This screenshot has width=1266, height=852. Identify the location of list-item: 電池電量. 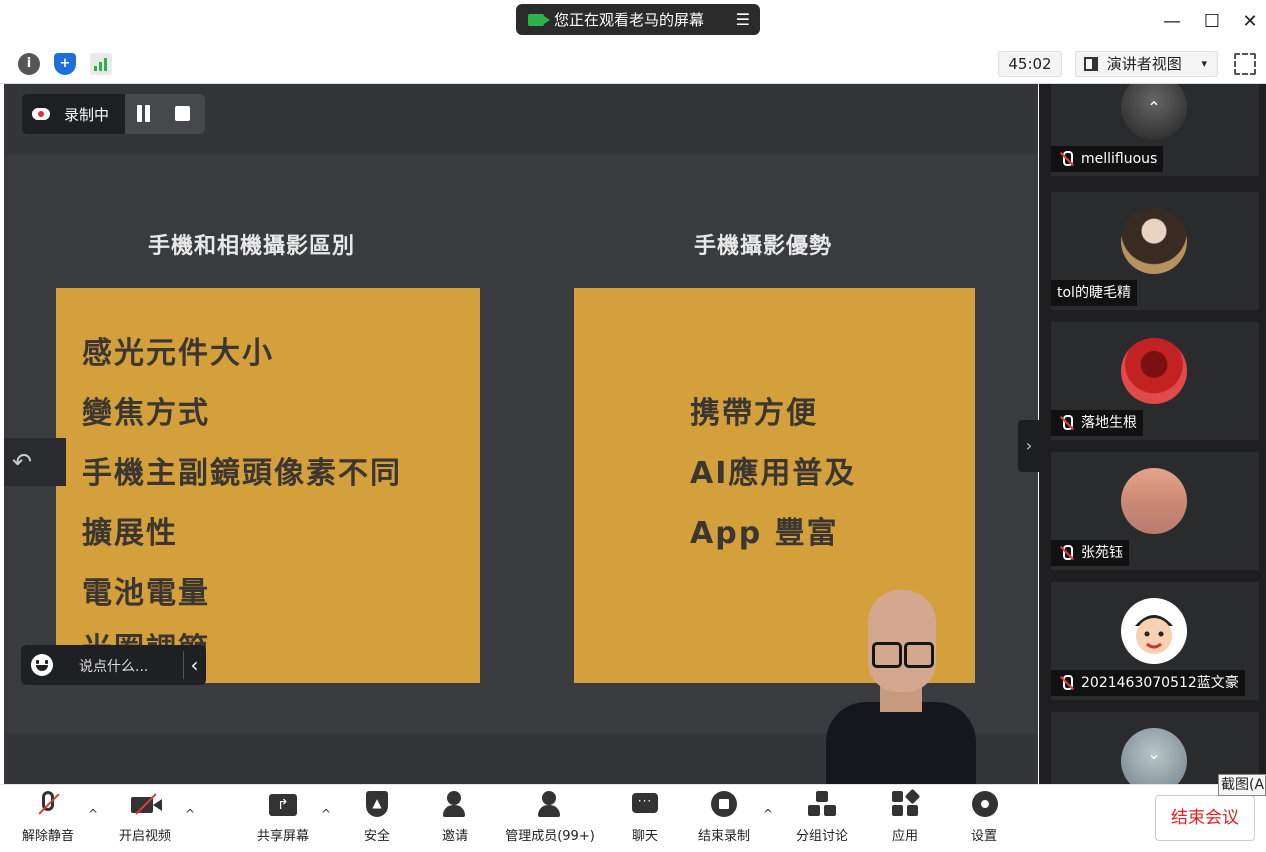
(146, 593).